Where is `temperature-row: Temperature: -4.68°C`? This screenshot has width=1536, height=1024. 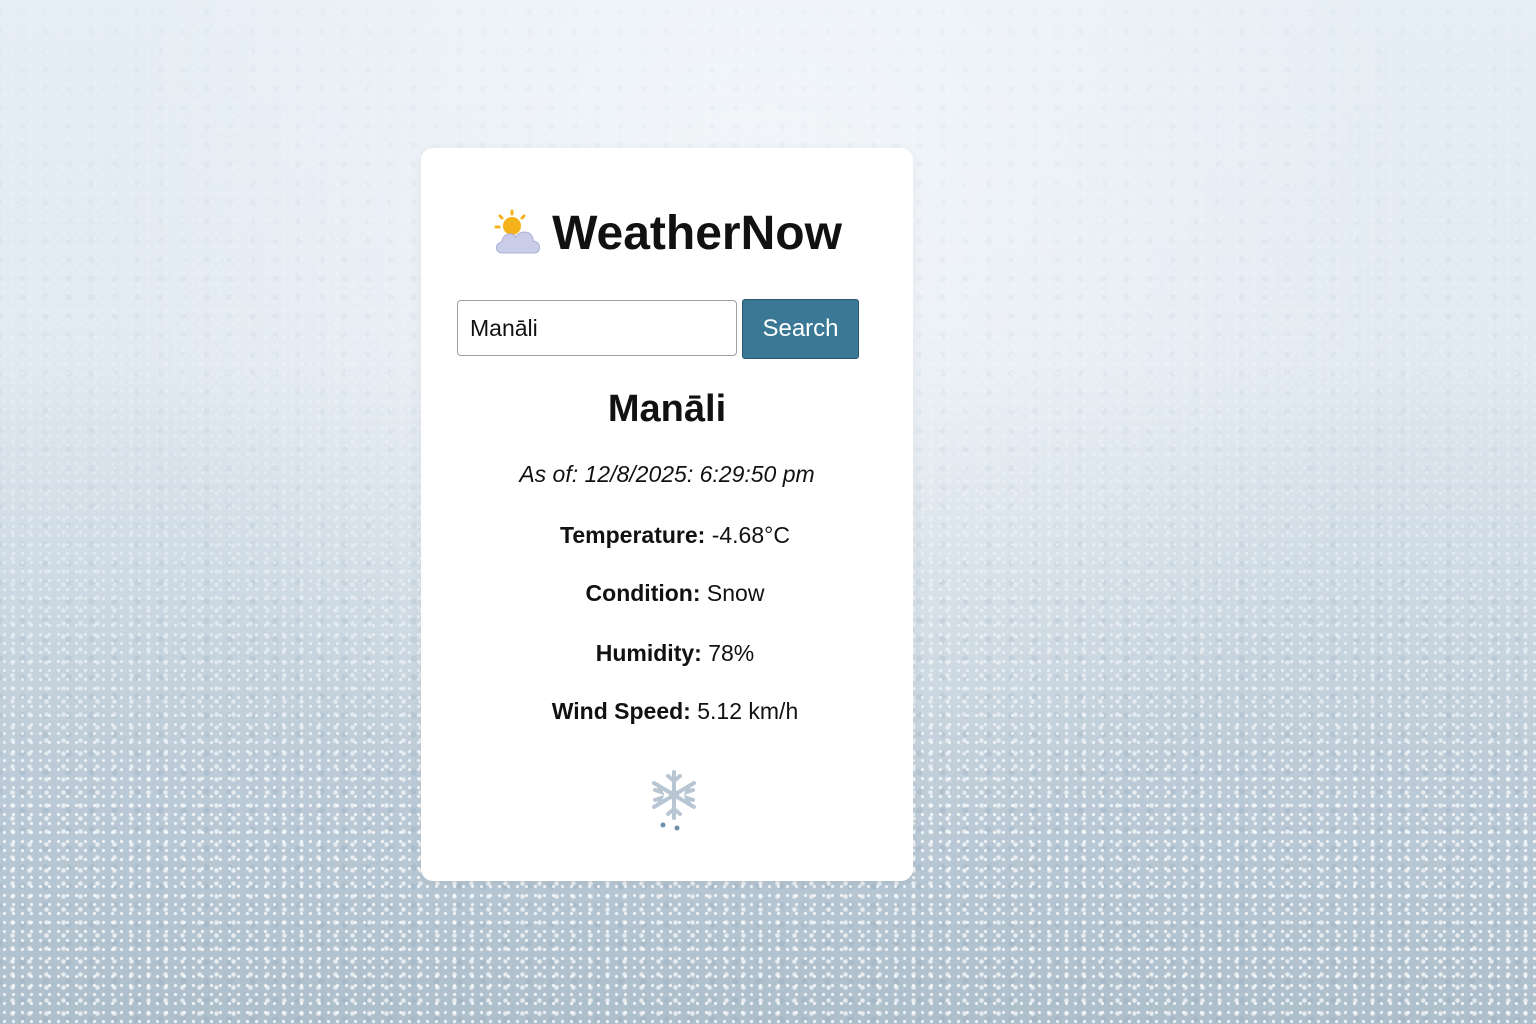 temperature-row: Temperature: -4.68°C is located at coordinates (675, 535).